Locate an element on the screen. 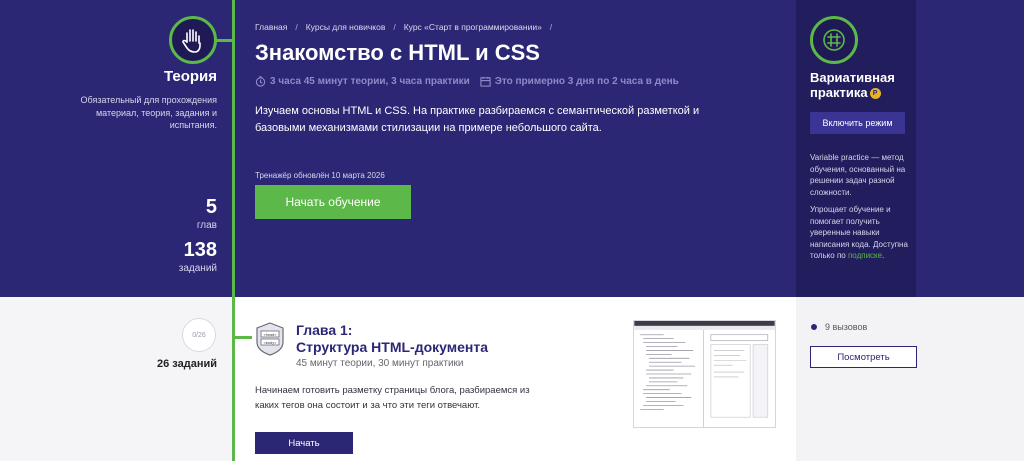  tasks-count: 138 is located at coordinates (200, 250).